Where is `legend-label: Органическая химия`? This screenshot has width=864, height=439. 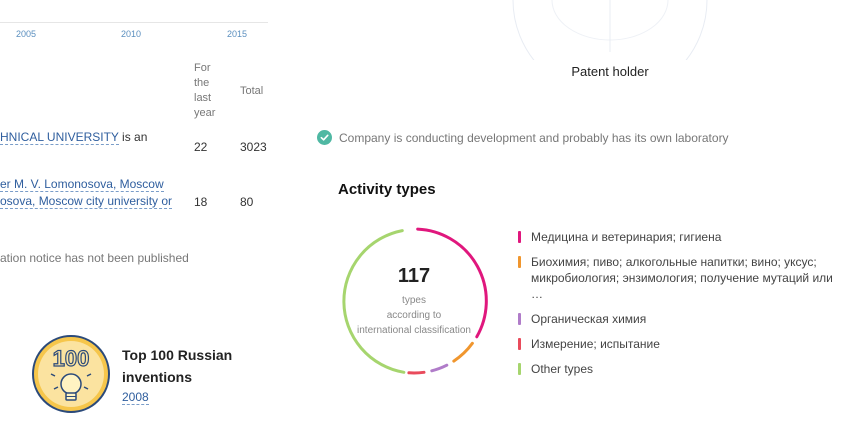 legend-label: Органическая химия is located at coordinates (589, 319).